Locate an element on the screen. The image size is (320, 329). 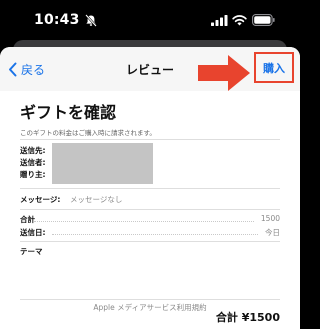
nav-title: レビュー is located at coordinates (149, 70).